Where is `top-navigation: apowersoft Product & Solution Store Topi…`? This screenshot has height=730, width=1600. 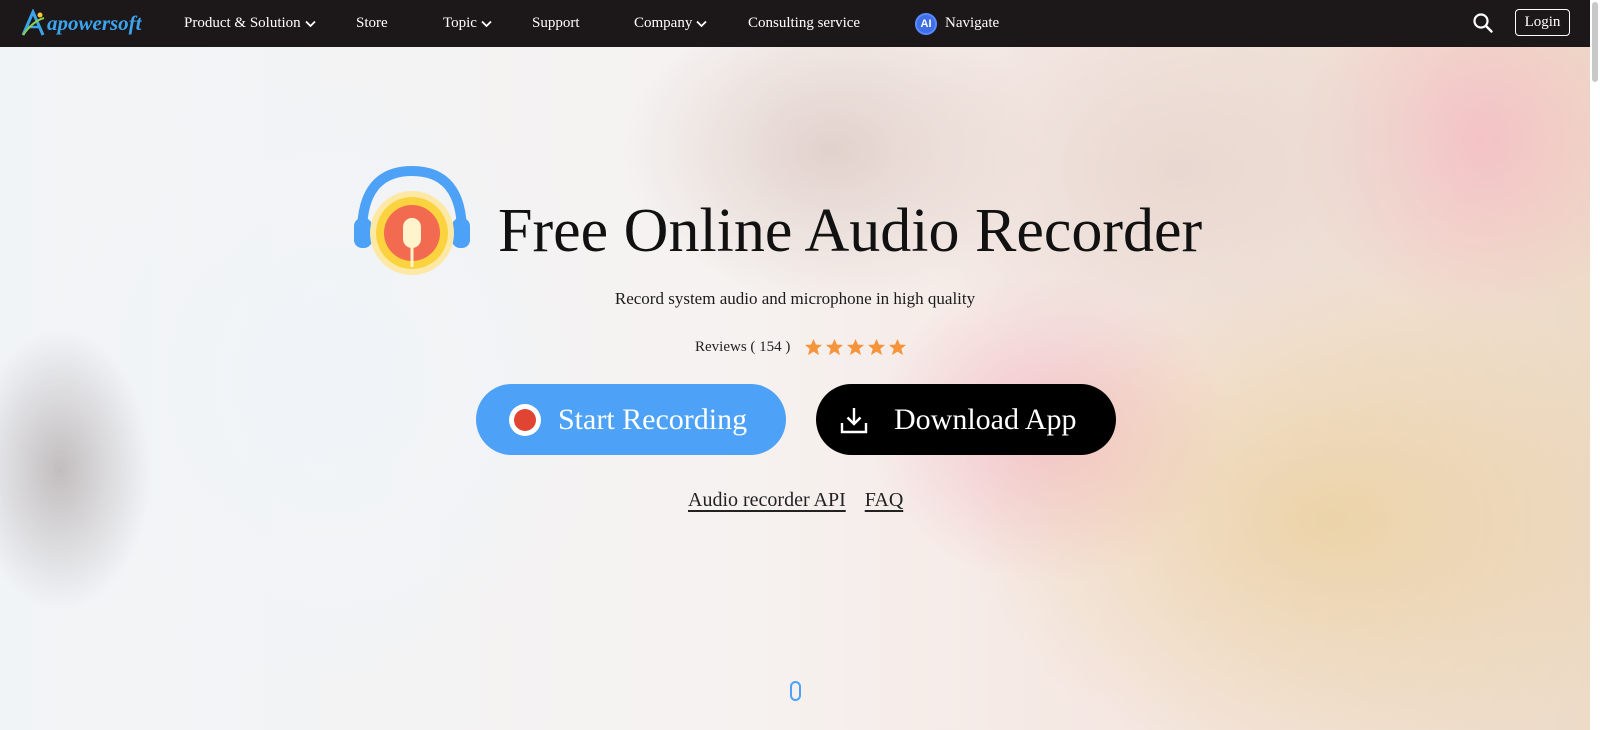 top-navigation: apowersoft Product & Solution Store Topi… is located at coordinates (795, 23).